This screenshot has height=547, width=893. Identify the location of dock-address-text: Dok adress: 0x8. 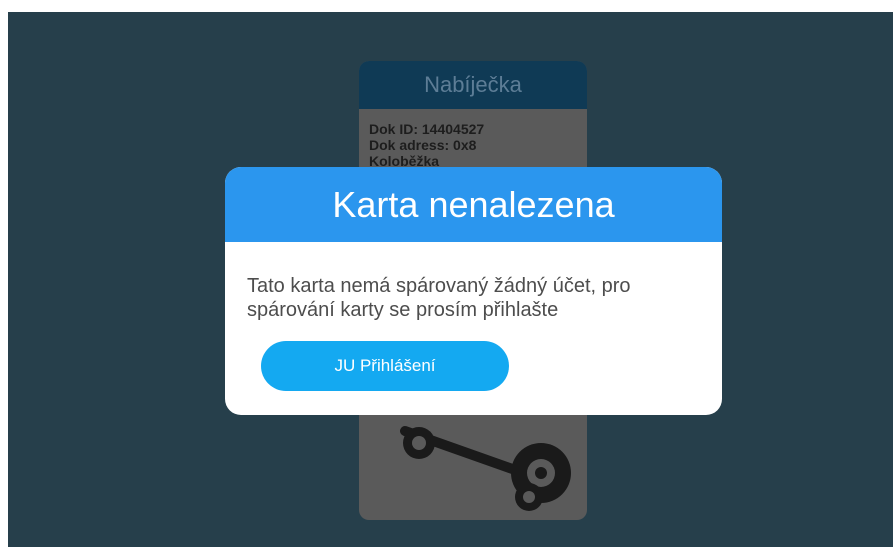
(423, 145).